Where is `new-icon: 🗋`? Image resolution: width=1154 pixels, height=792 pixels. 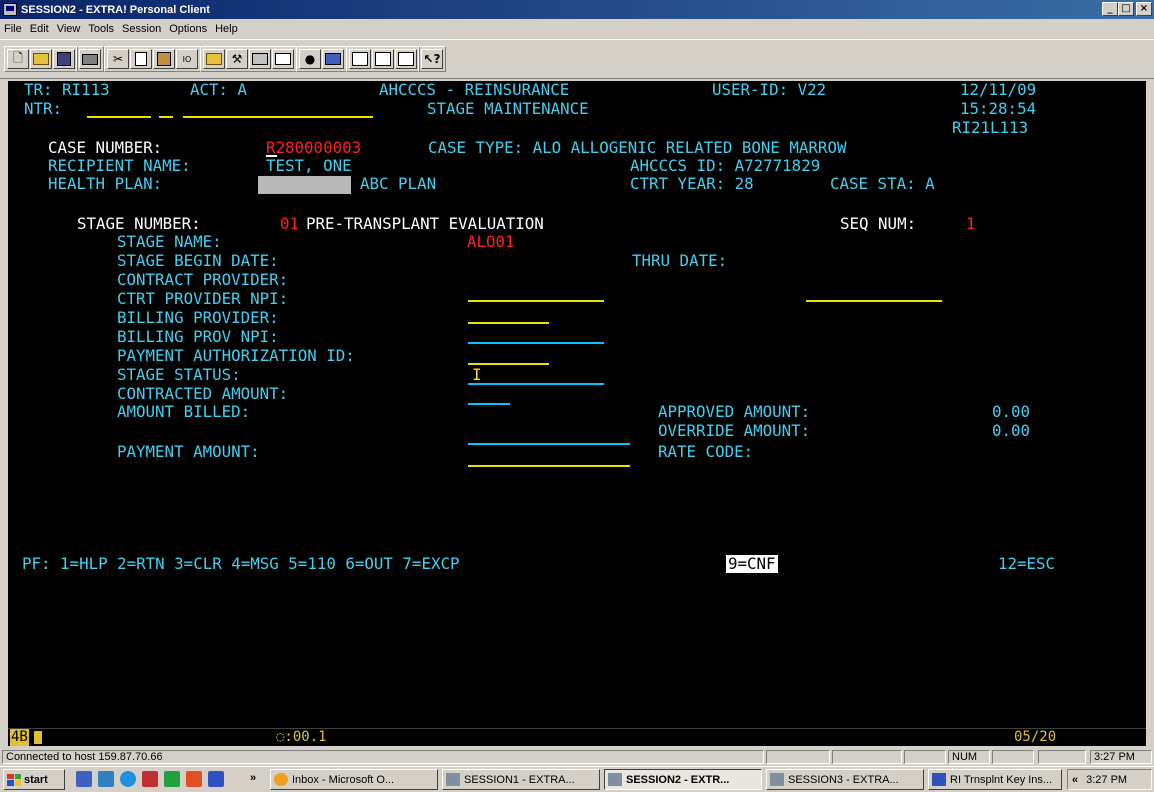 new-icon: 🗋 is located at coordinates (18, 59).